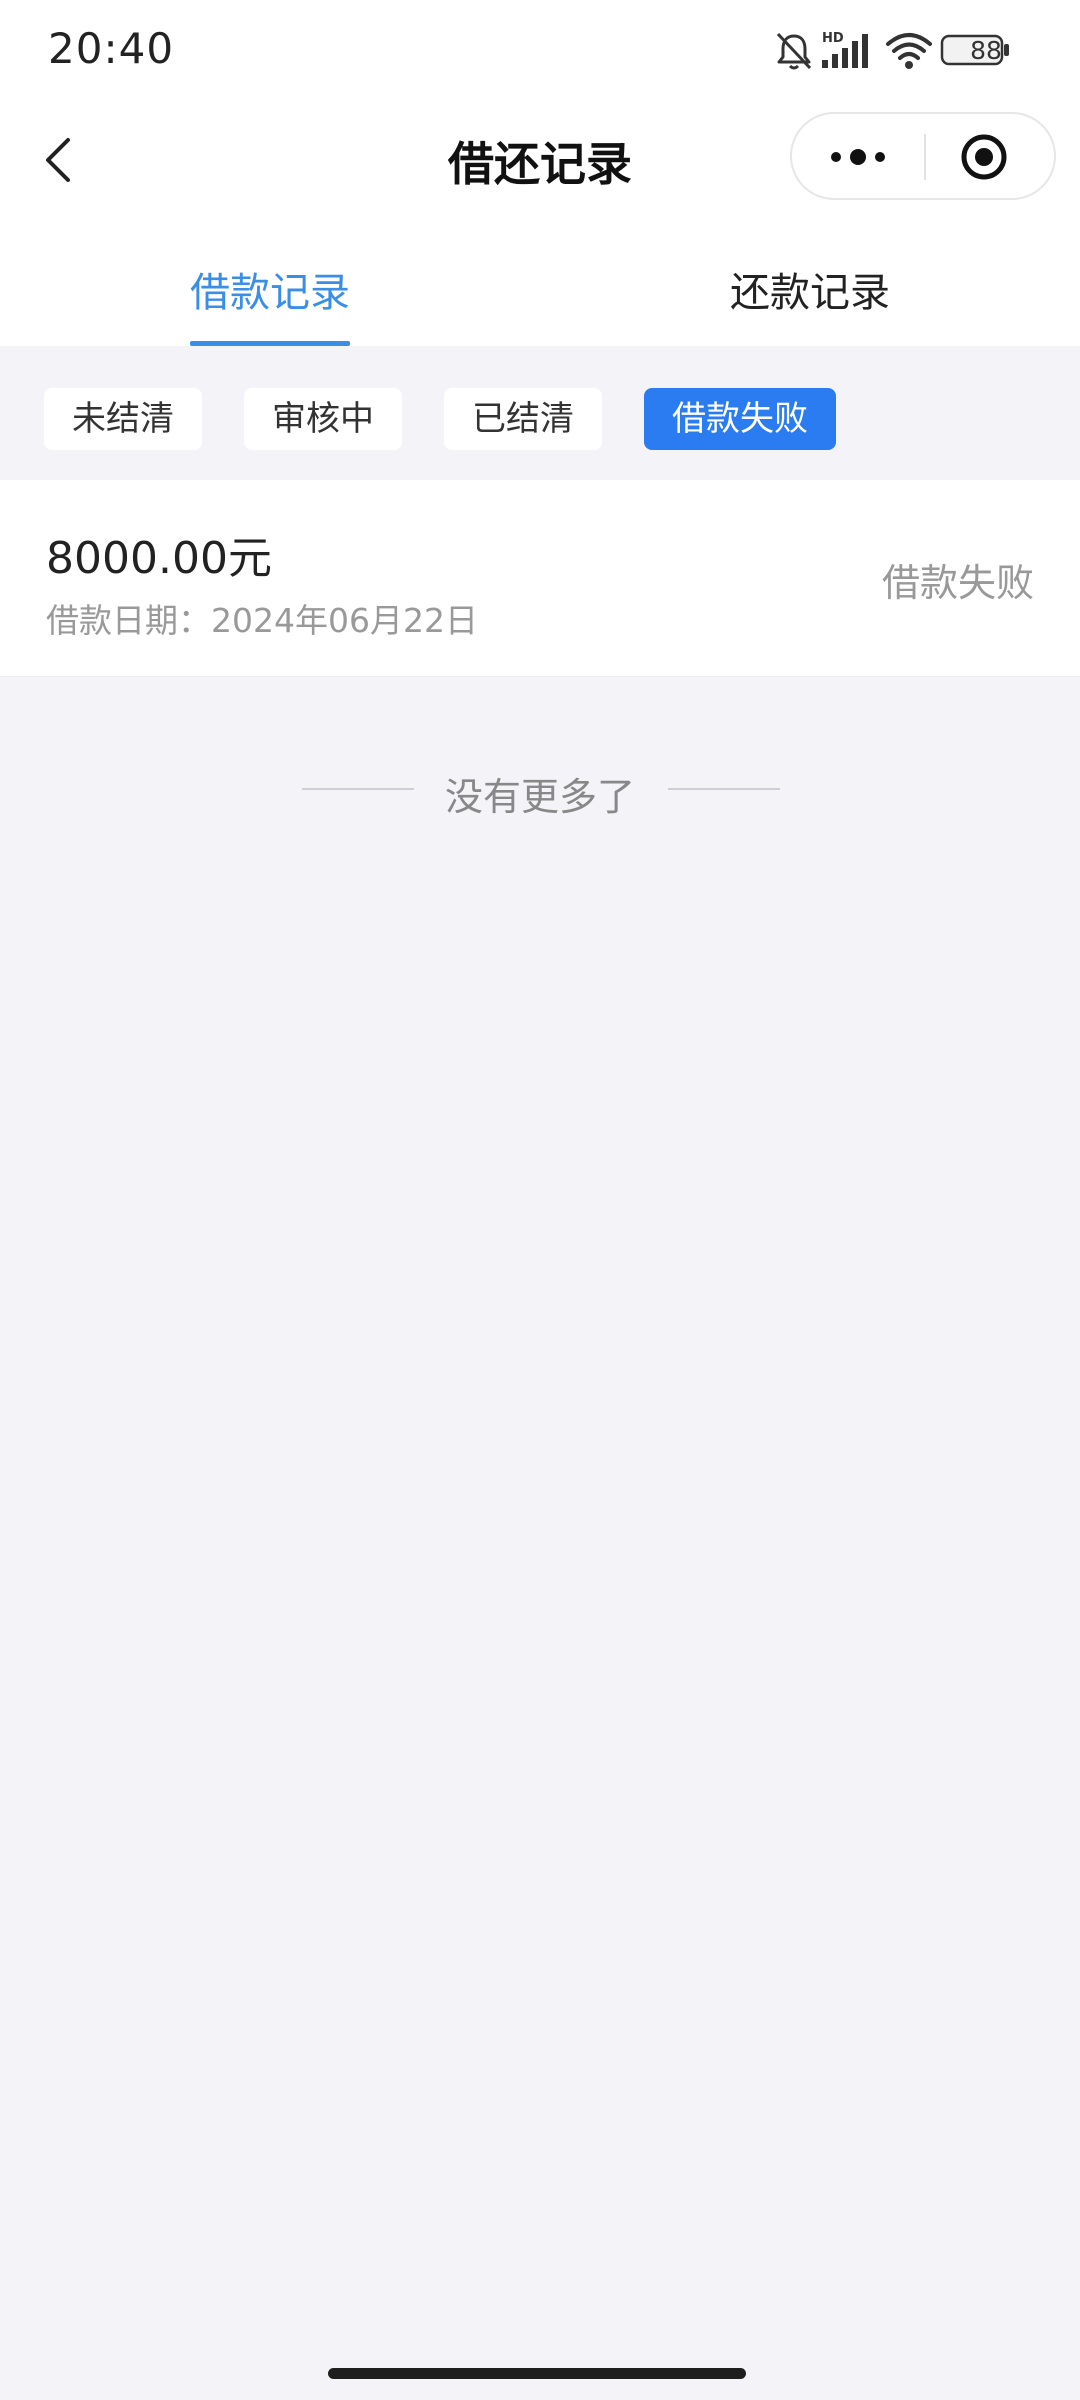 Image resolution: width=1080 pixels, height=2400 pixels. Describe the element at coordinates (111, 48) in the screenshot. I see `status-time: 20:40` at that location.